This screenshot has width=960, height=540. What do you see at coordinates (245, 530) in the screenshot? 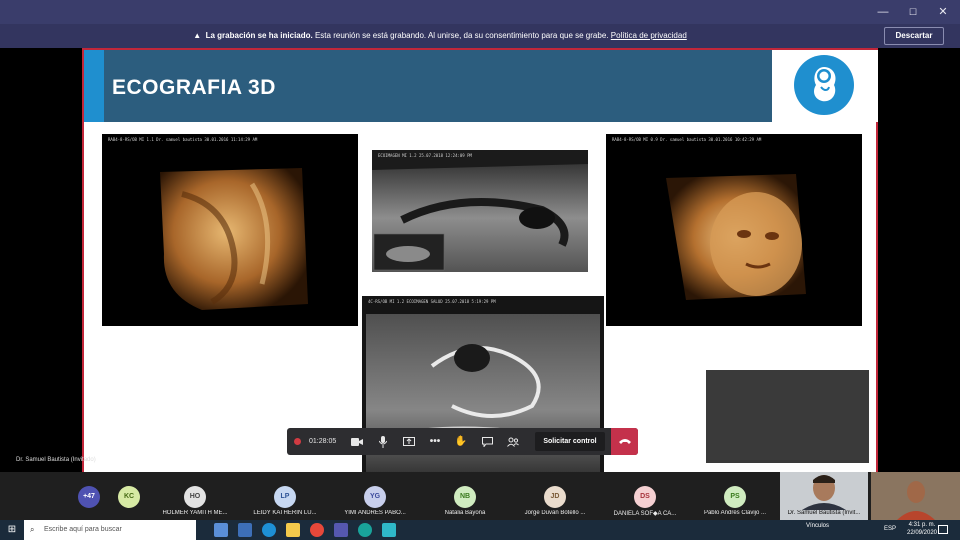
I see `file-explorer-icon` at bounding box center [245, 530].